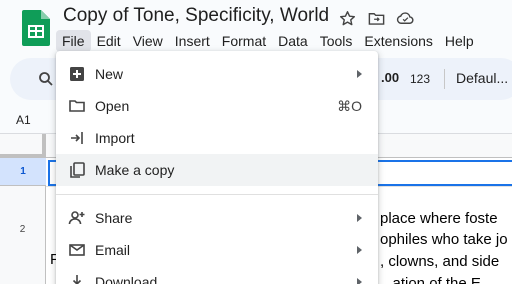 This screenshot has height=284, width=512. I want to click on download-icon, so click(77, 278).